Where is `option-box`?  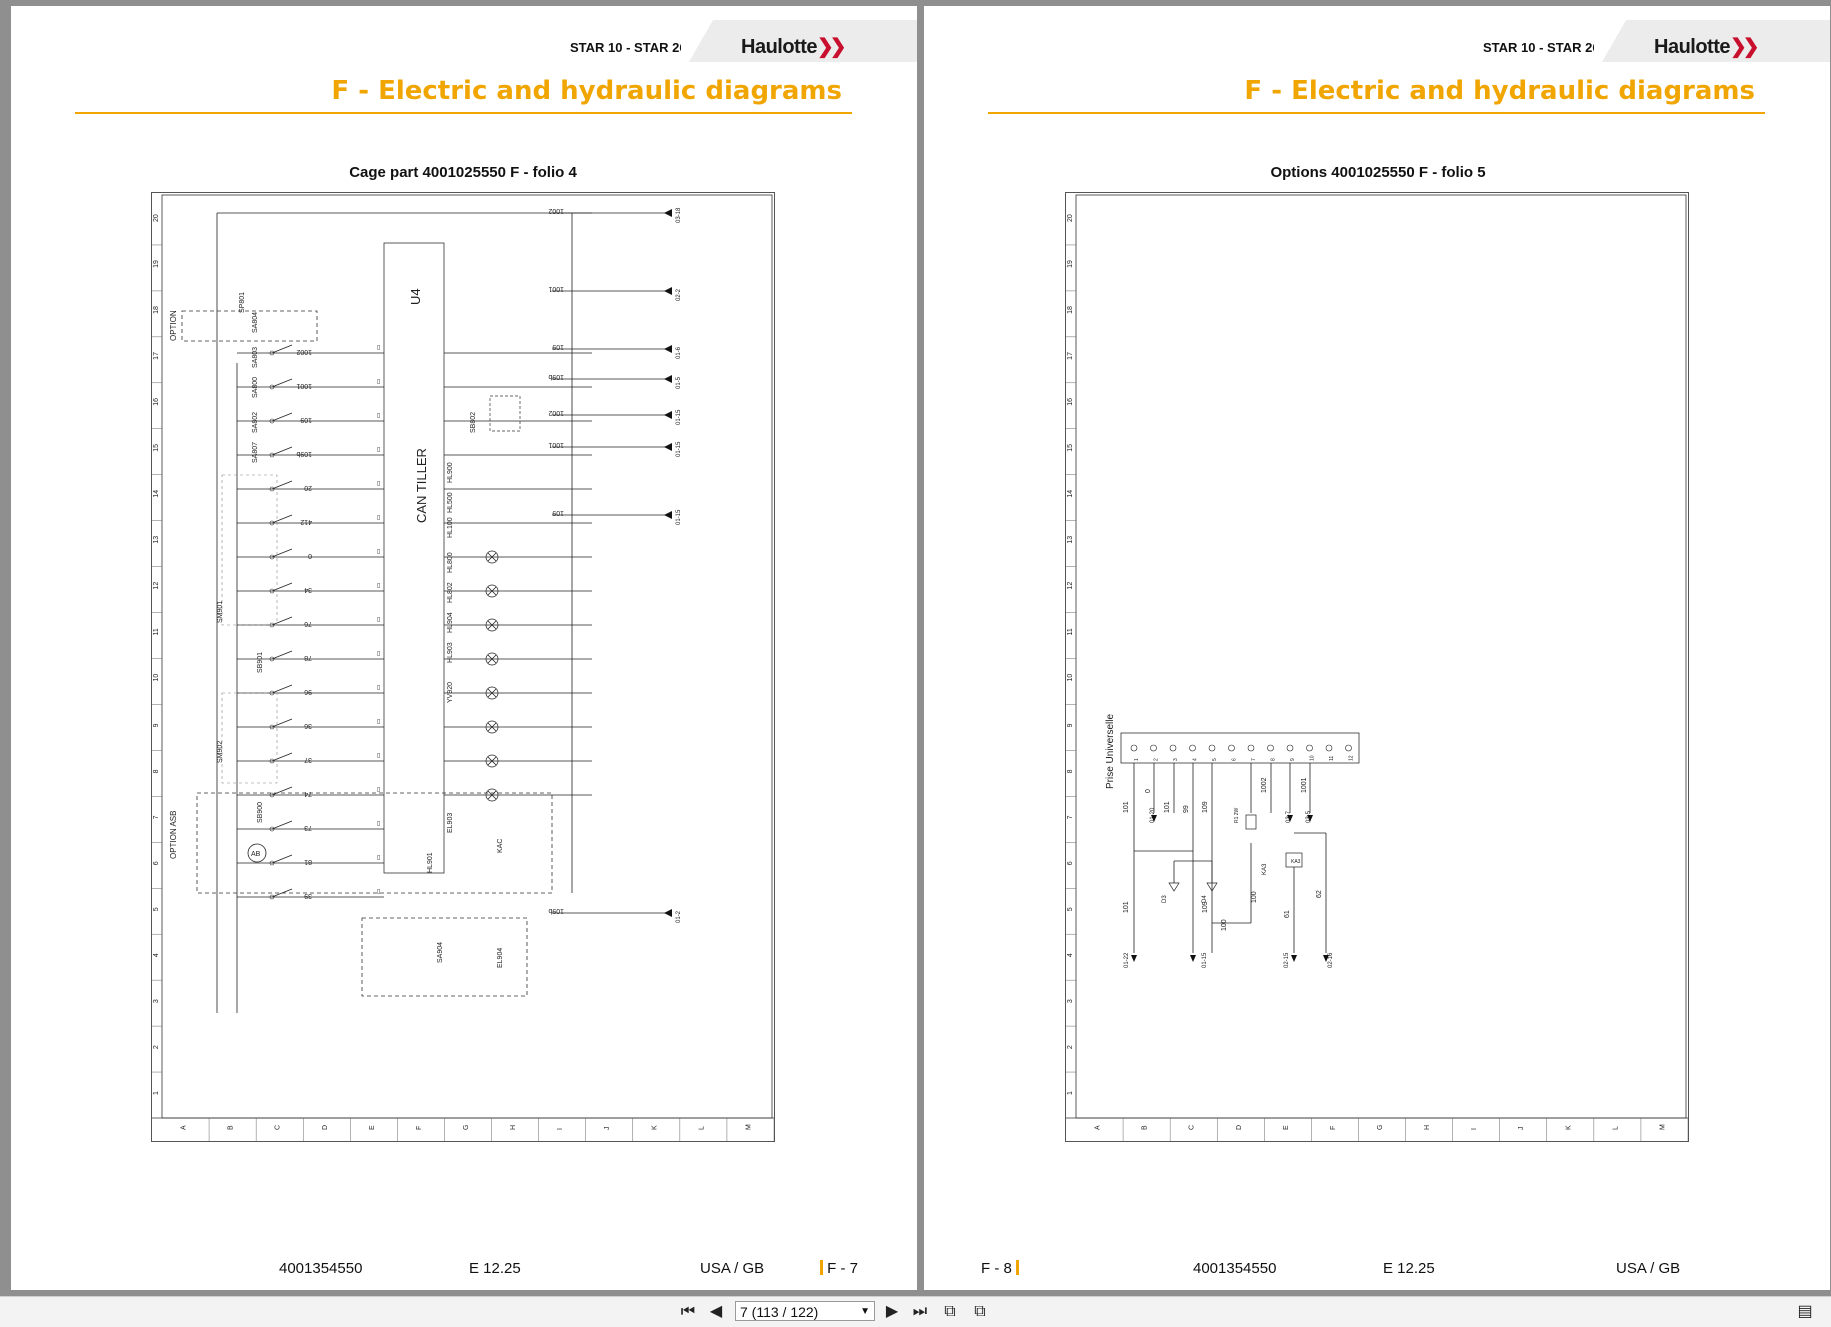
option-box is located at coordinates (249, 326).